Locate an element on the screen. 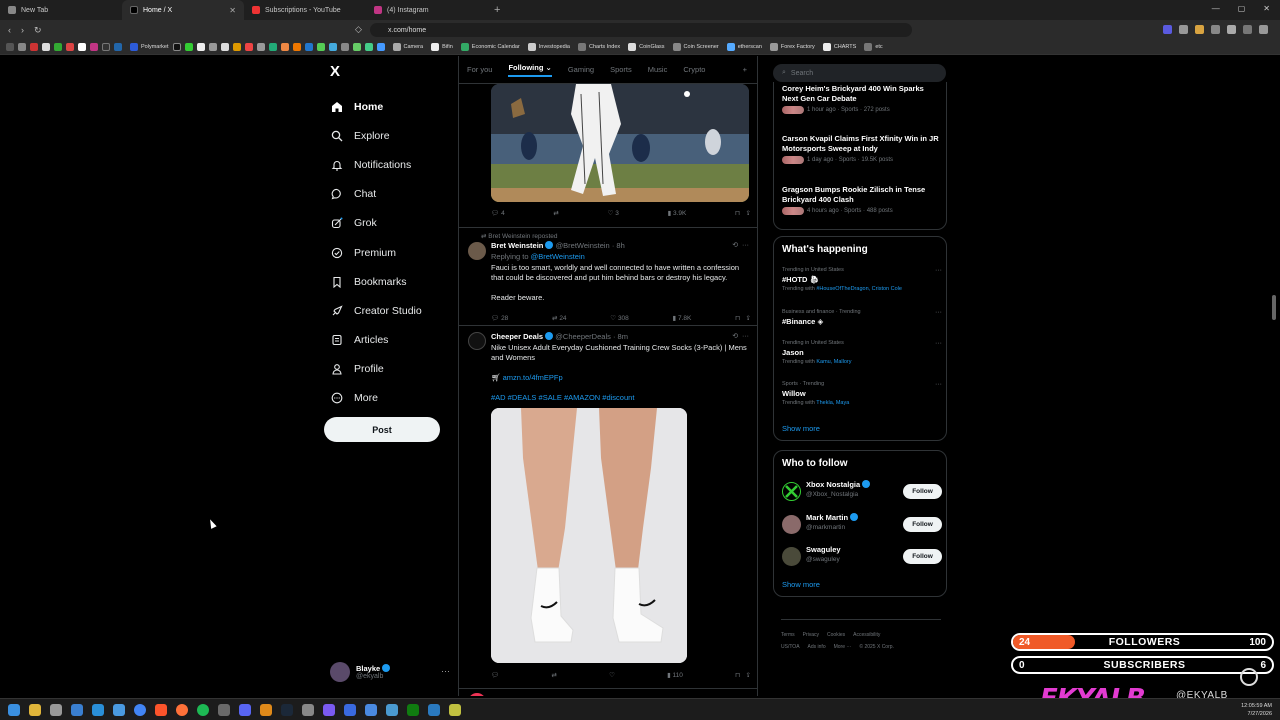  footer-link: Privacy is located at coordinates (811, 635).